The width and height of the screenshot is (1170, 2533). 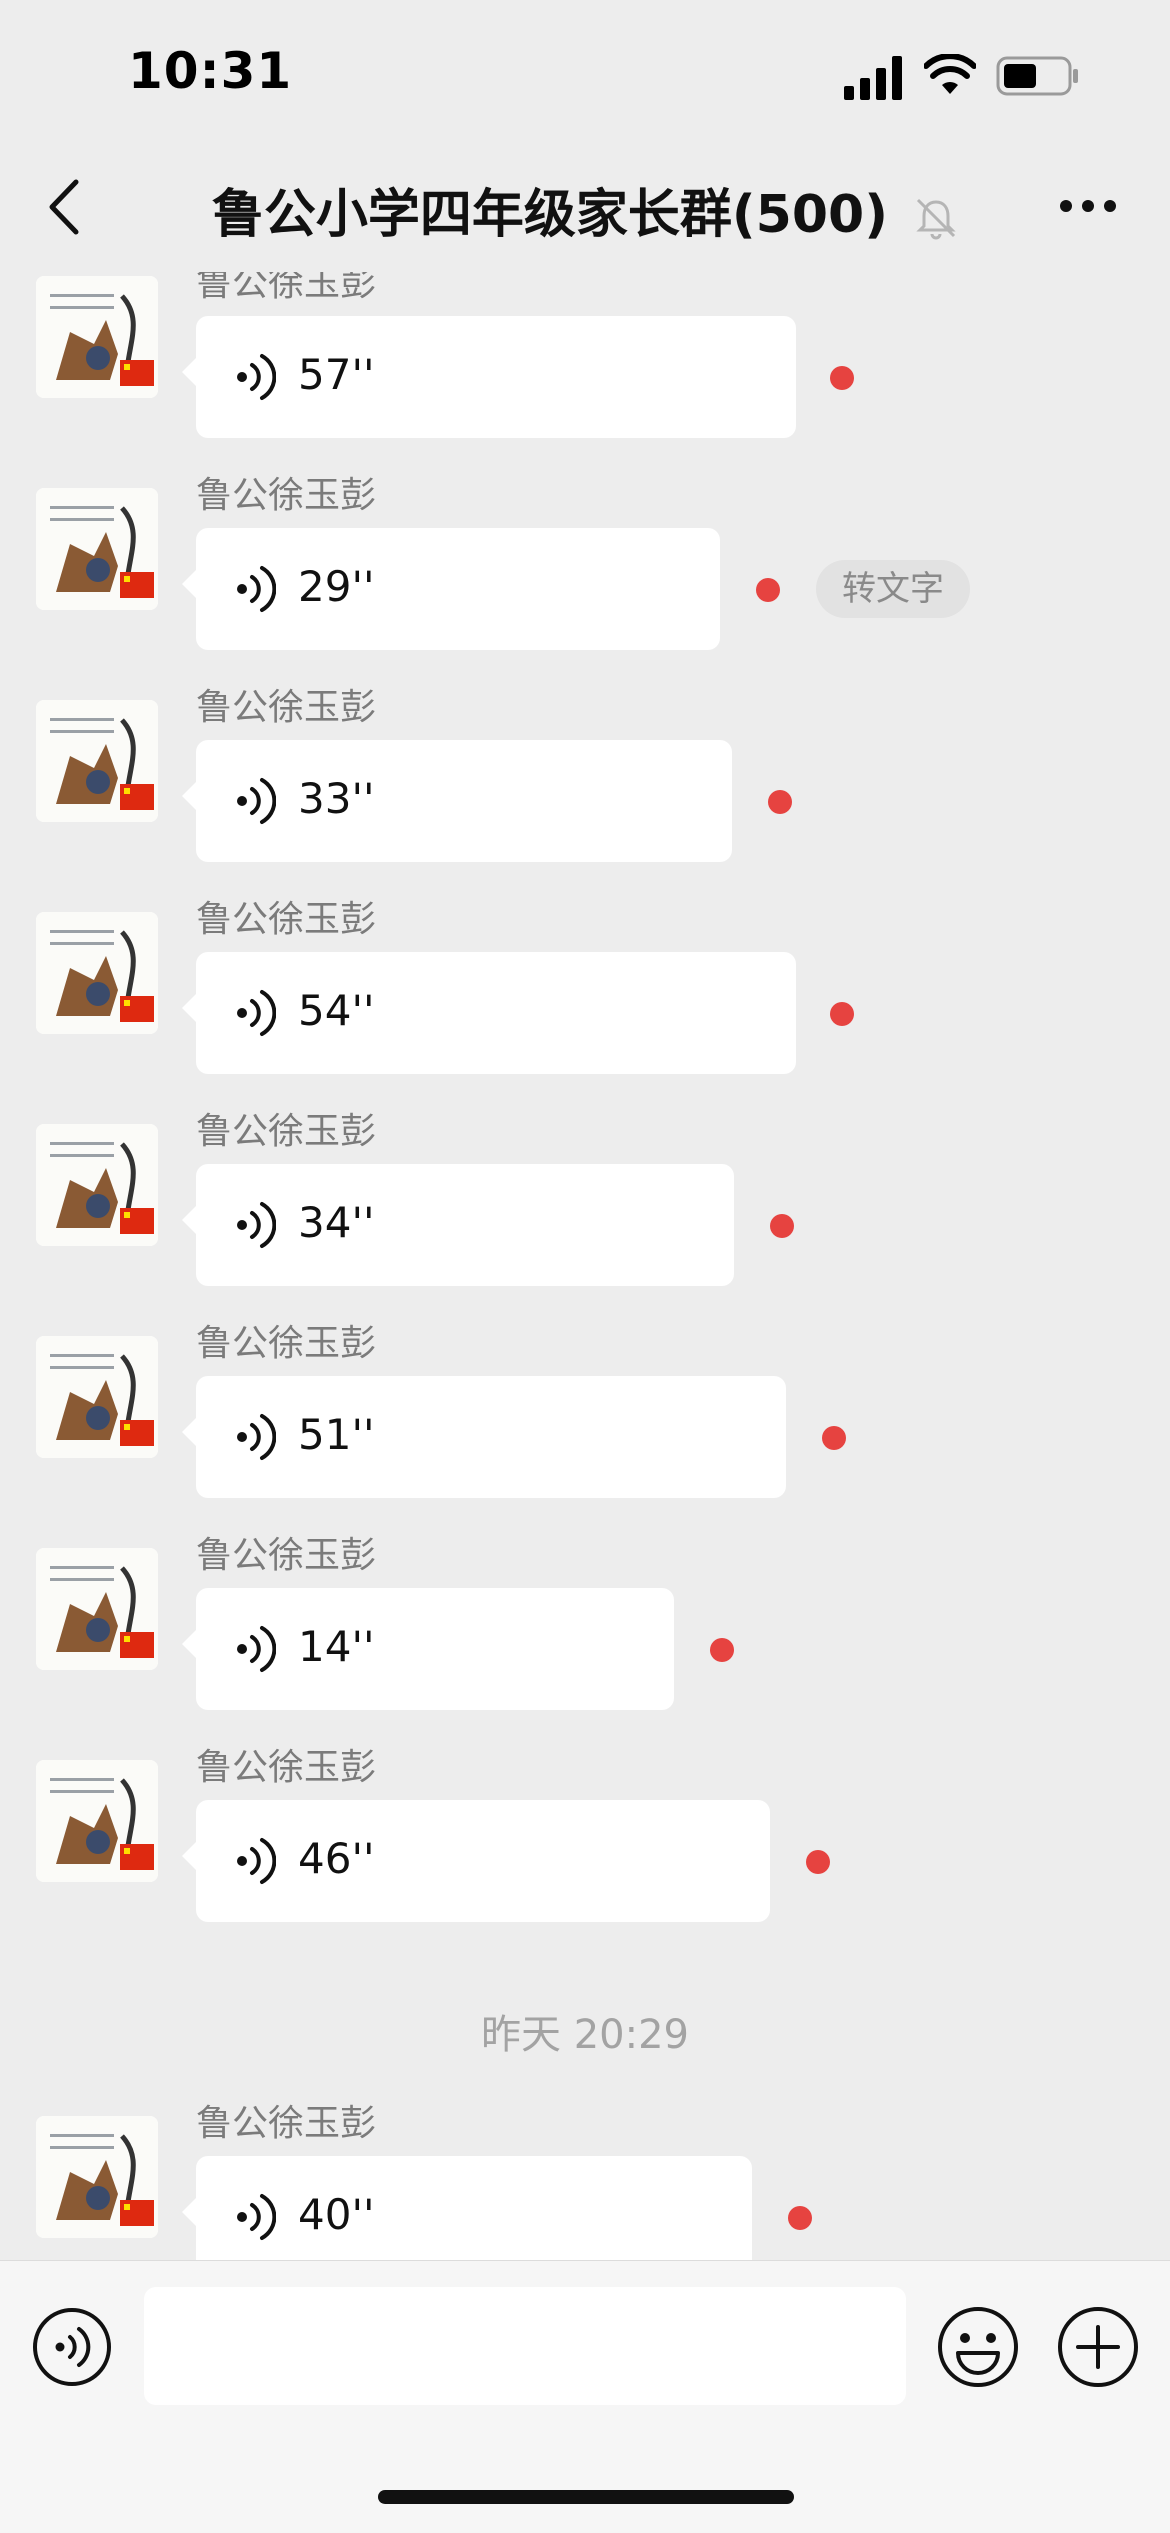 What do you see at coordinates (1037, 76) in the screenshot?
I see `battery-icon` at bounding box center [1037, 76].